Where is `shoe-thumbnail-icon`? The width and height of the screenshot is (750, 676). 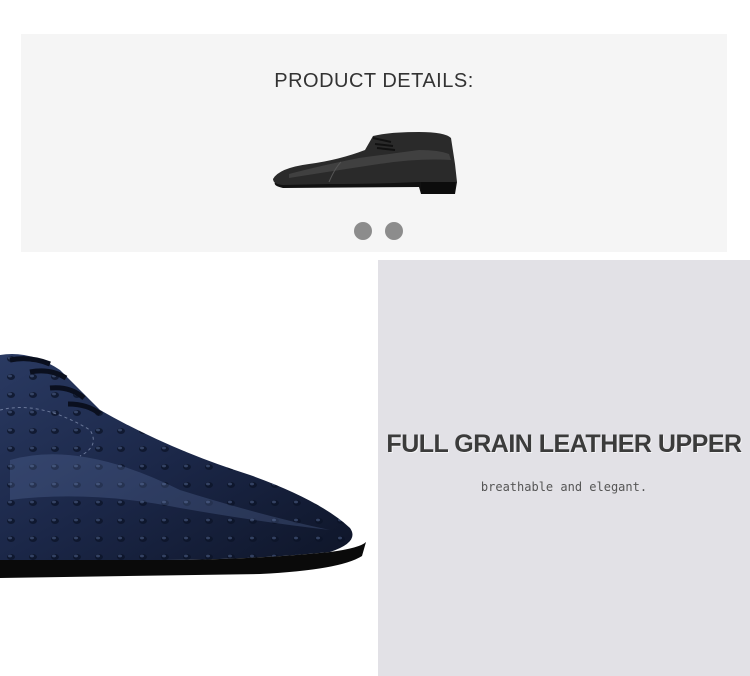 shoe-thumbnail-icon is located at coordinates (365, 163).